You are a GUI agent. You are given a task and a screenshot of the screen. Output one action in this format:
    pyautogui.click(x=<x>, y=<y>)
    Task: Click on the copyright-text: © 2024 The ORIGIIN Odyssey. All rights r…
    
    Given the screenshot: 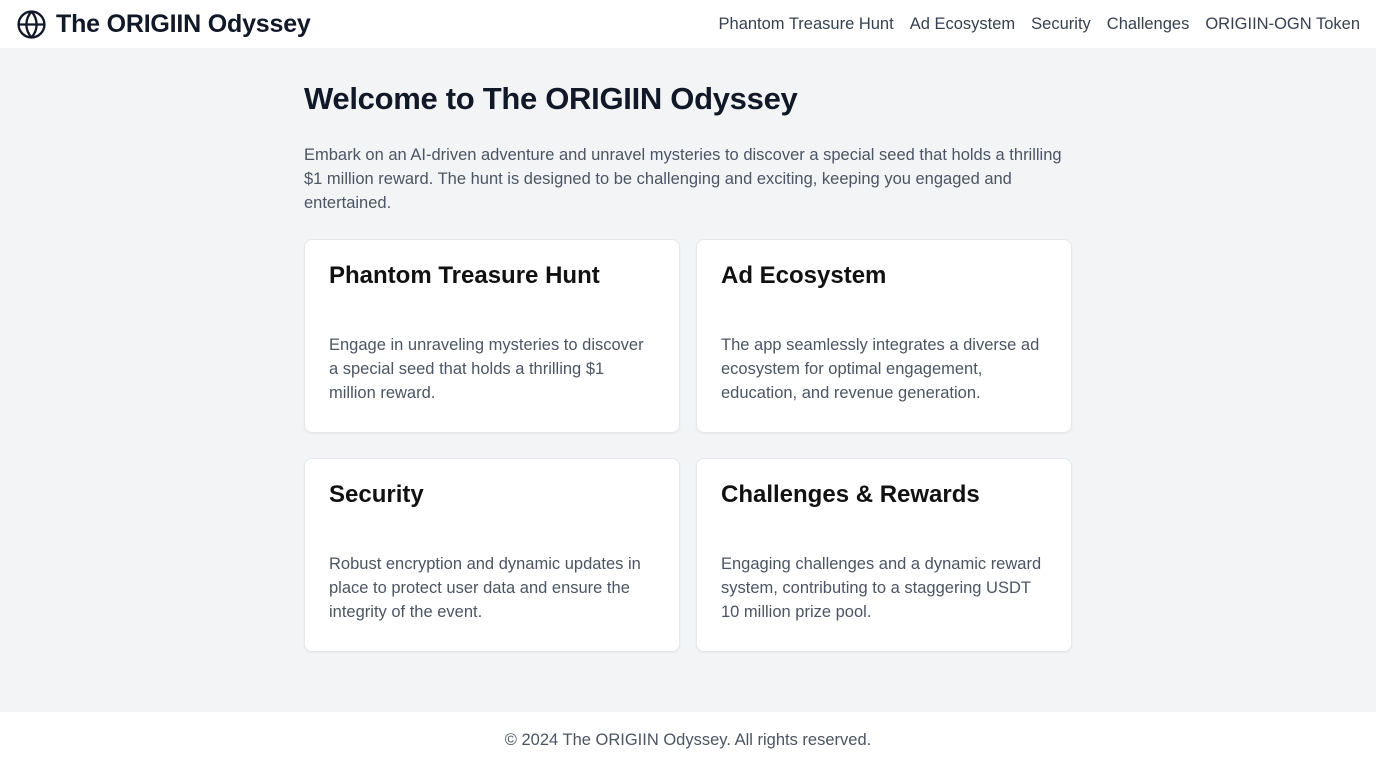 What is the action you would take?
    pyautogui.click(x=688, y=739)
    